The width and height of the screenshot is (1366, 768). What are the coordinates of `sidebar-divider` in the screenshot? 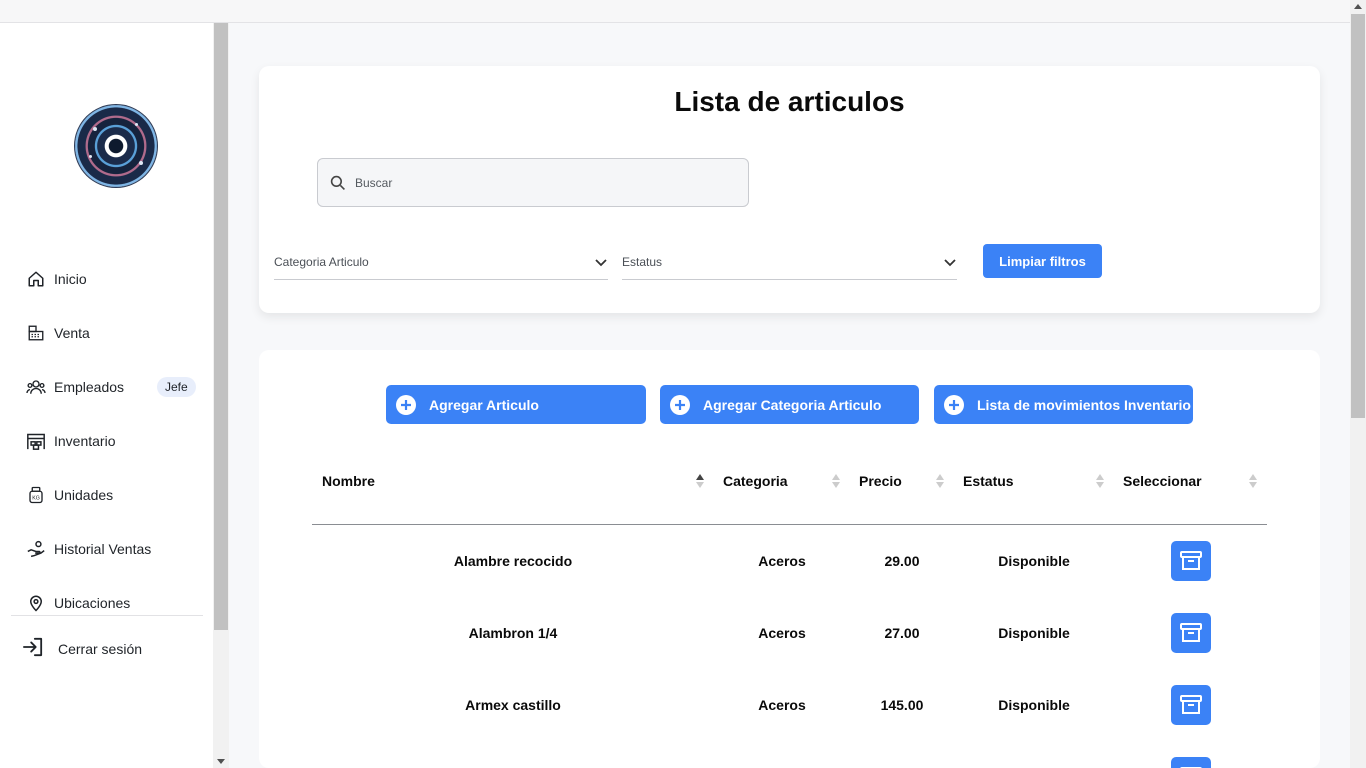 It's located at (107, 615).